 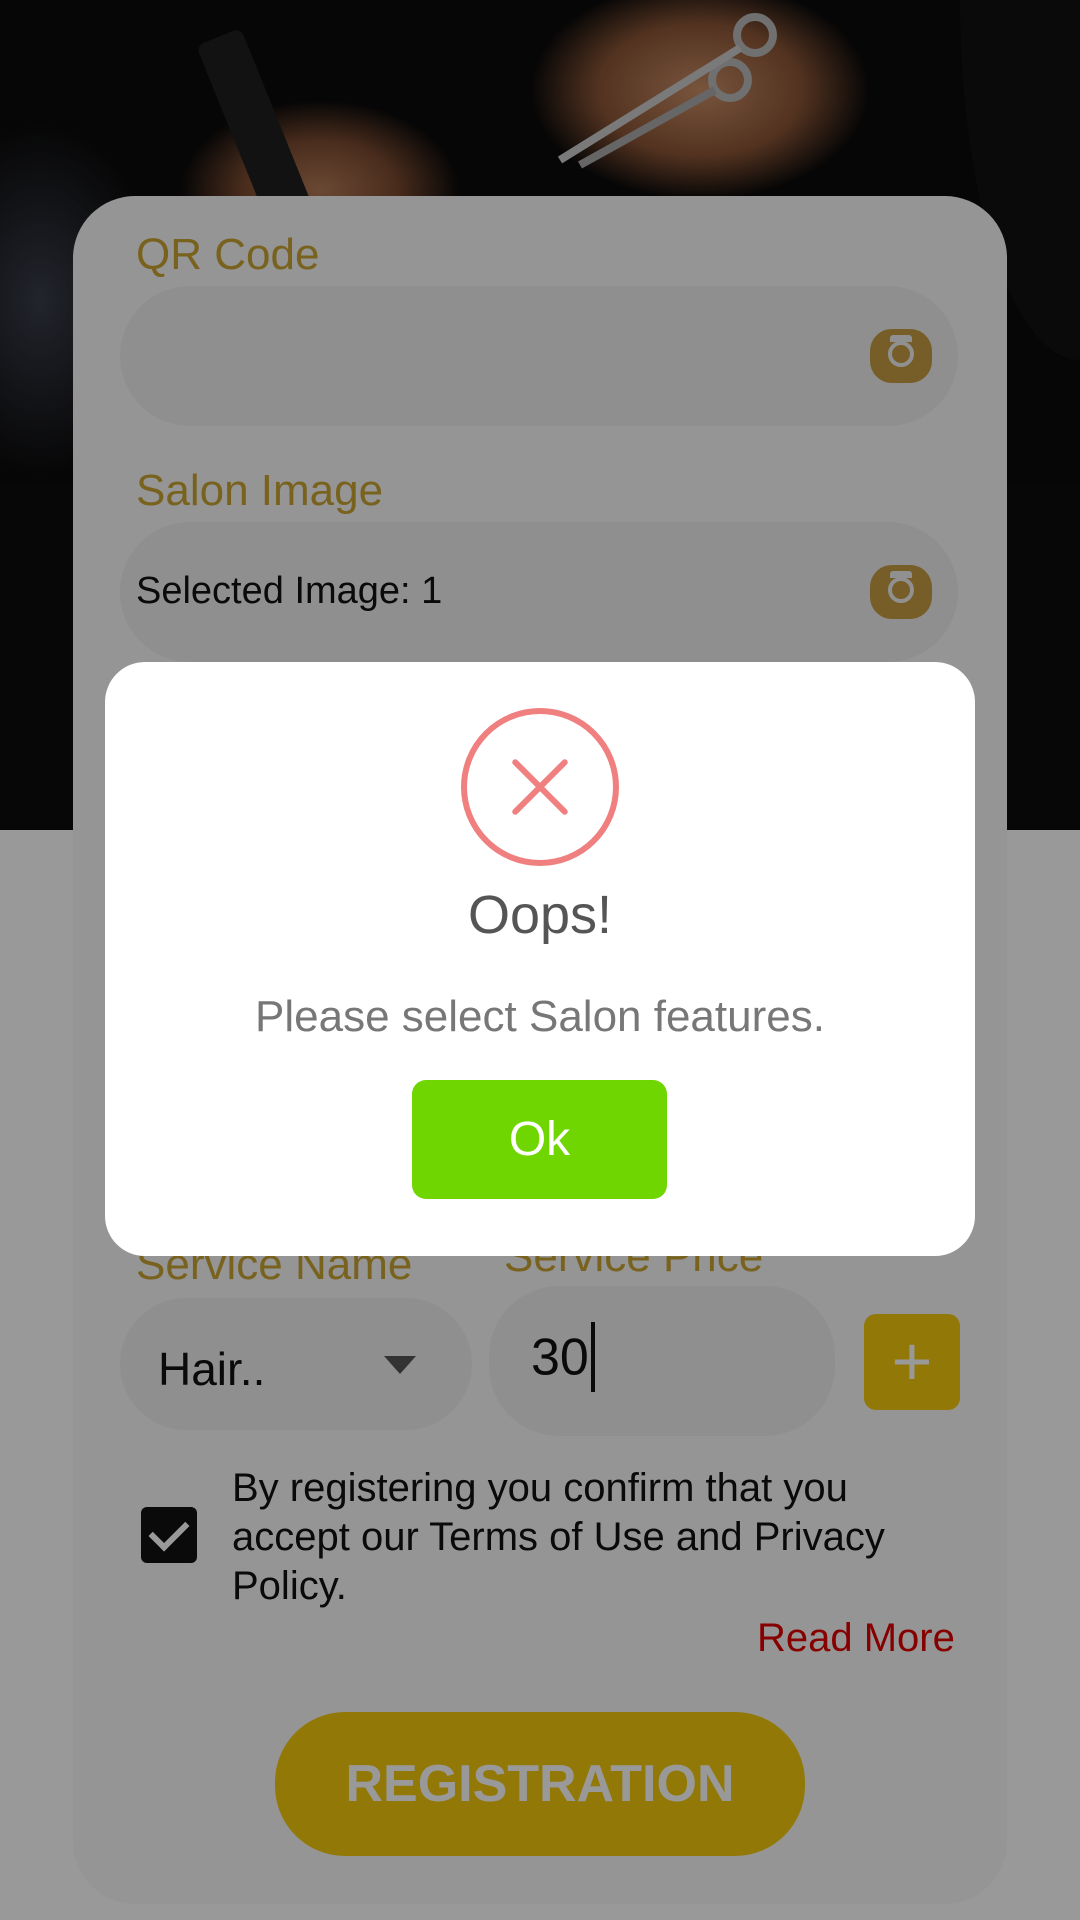 What do you see at coordinates (540, 787) in the screenshot?
I see `error-x-icon` at bounding box center [540, 787].